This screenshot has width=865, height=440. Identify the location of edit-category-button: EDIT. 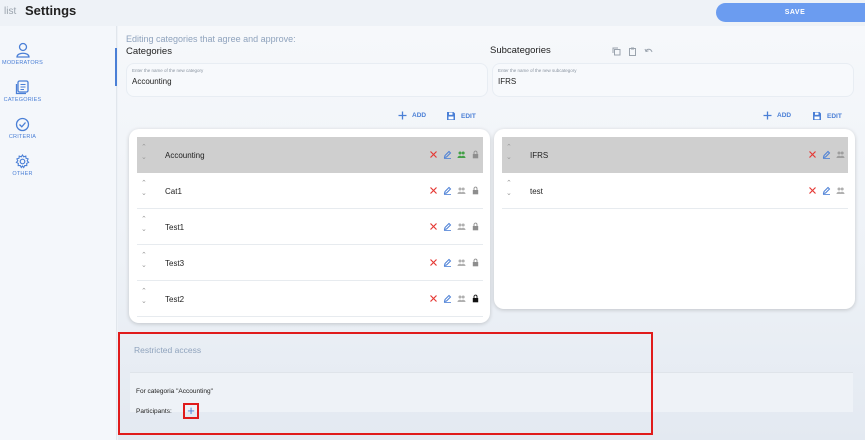
(461, 116).